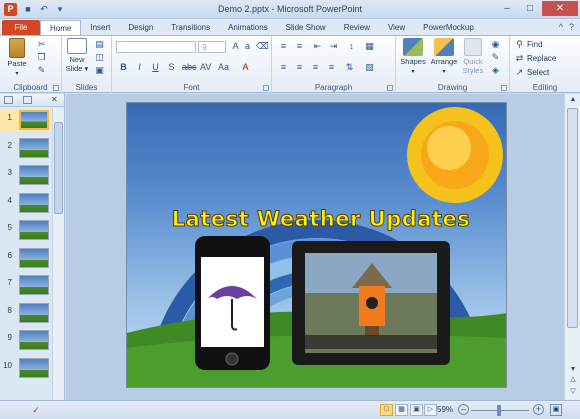 This screenshot has width=580, height=419. What do you see at coordinates (123, 67) in the screenshot?
I see `bold-icon: B` at bounding box center [123, 67].